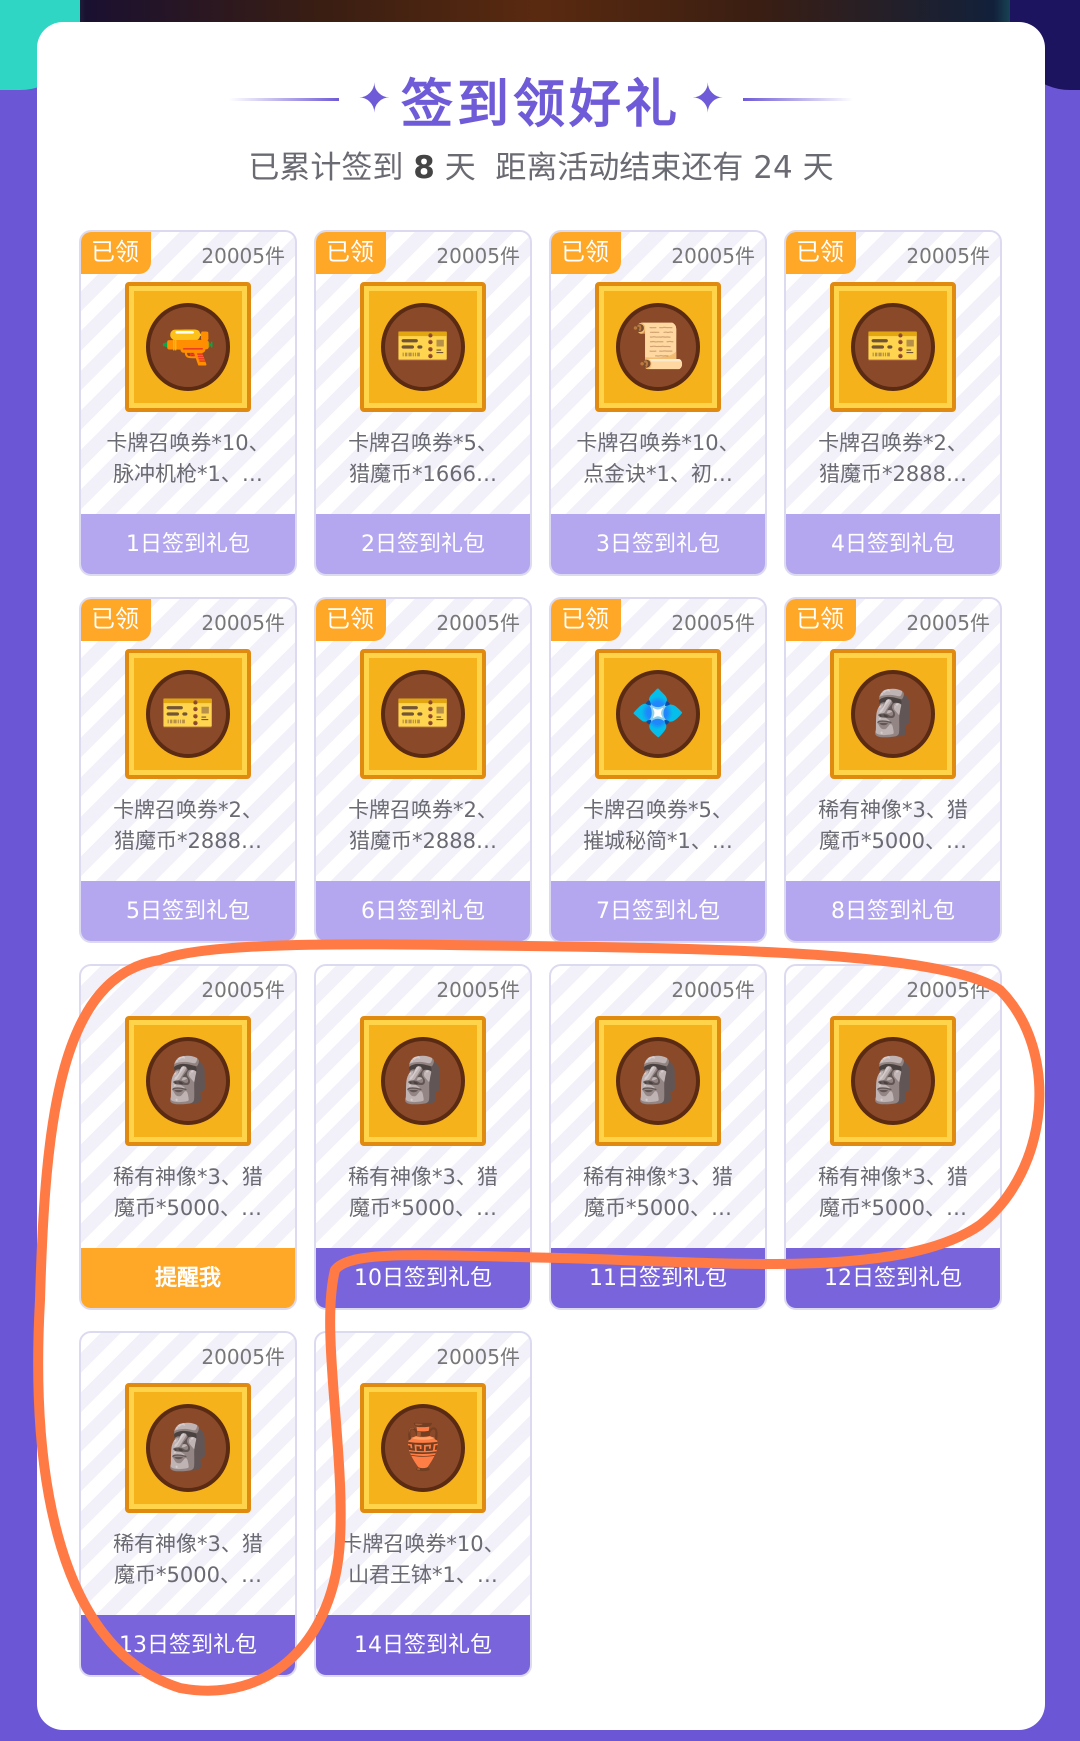 This screenshot has height=1741, width=1080. Describe the element at coordinates (634, 168) in the screenshot. I see `signin-status-suffix: 天 距离活动结束还有 24 天` at that location.